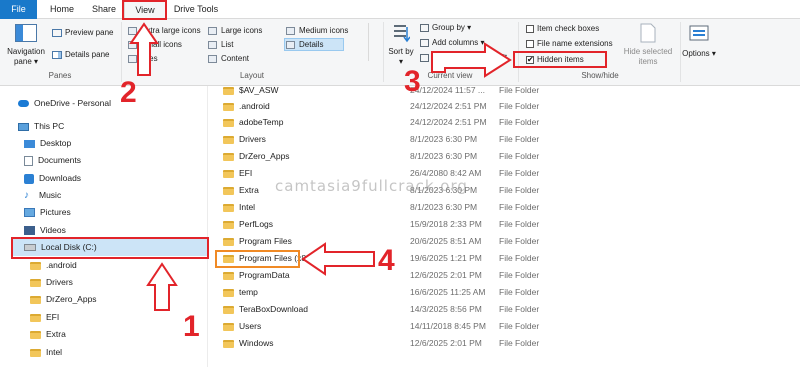 This screenshot has width=800, height=367. I want to click on nav-item-label: Pictures, so click(55, 212).